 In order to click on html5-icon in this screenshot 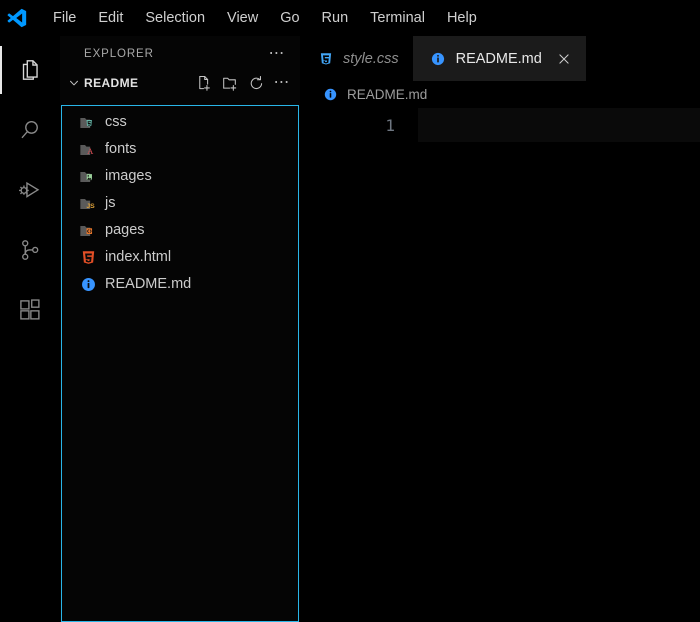, I will do `click(88, 258)`.